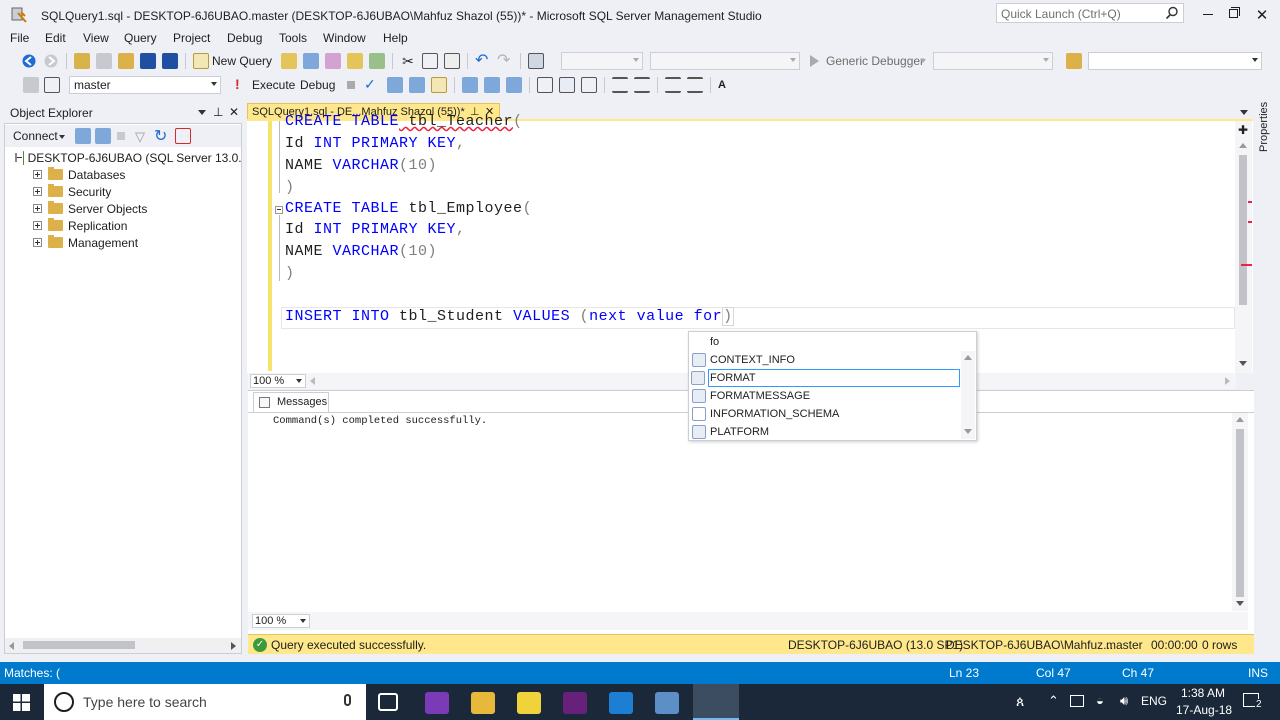 The width and height of the screenshot is (1280, 720). I want to click on paste-icon, so click(452, 61).